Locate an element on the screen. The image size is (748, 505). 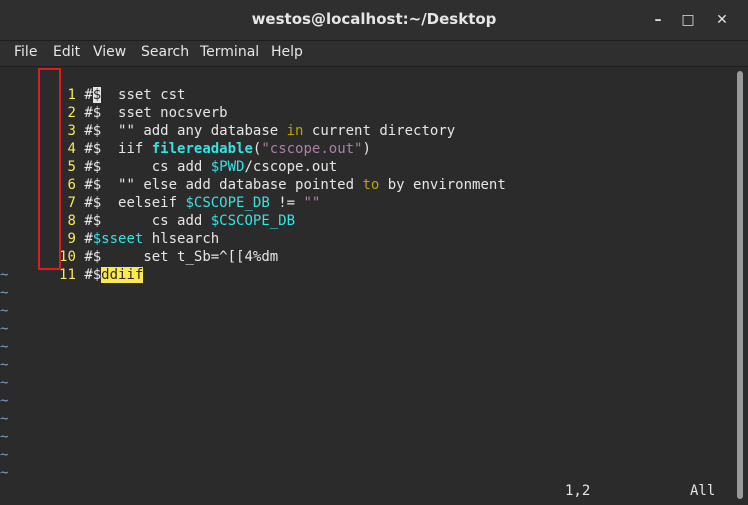
menu-bar: File Edit View Search Terminal Help is located at coordinates (374, 54).